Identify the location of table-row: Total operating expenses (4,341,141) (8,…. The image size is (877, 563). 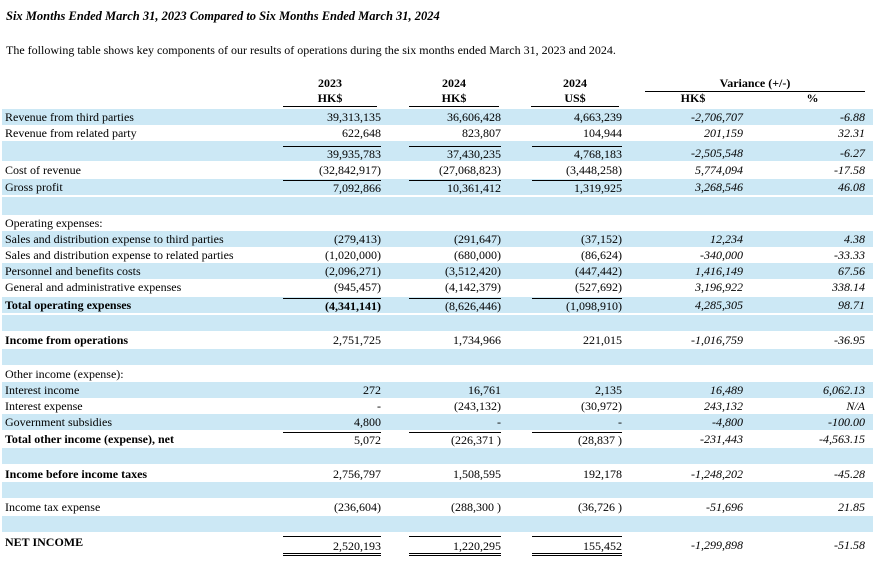
(437, 305).